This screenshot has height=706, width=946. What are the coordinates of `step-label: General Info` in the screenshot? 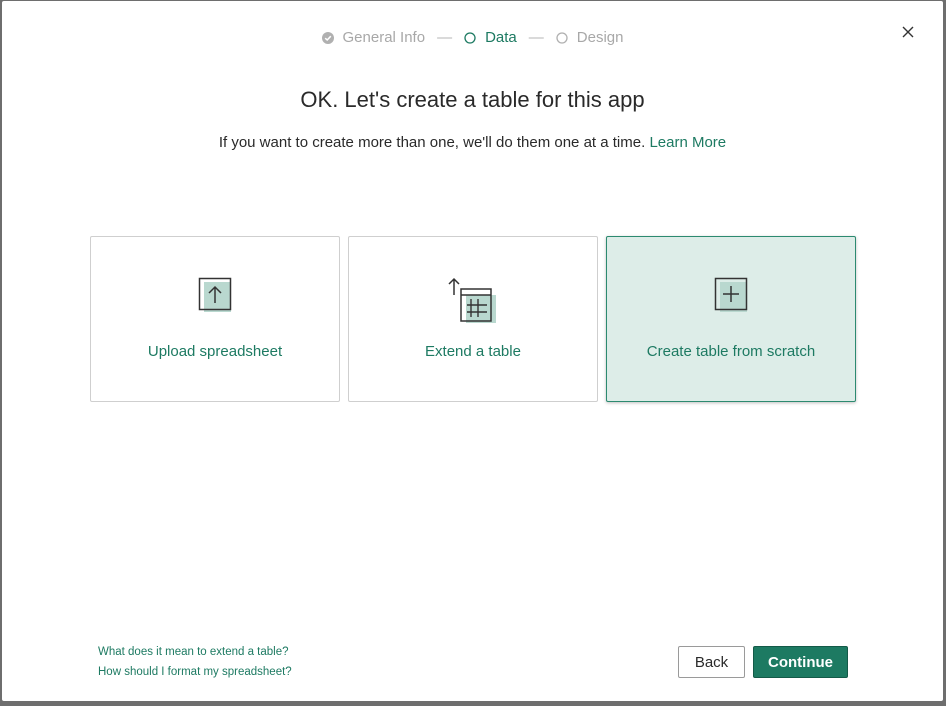 It's located at (384, 37).